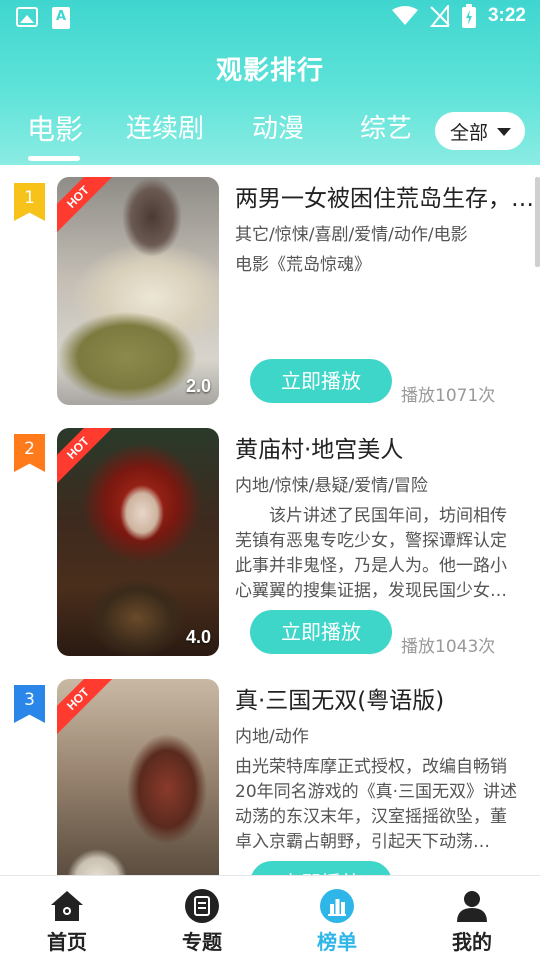 The image size is (540, 960). Describe the element at coordinates (138, 777) in the screenshot. I see `poster-image: HOT` at that location.